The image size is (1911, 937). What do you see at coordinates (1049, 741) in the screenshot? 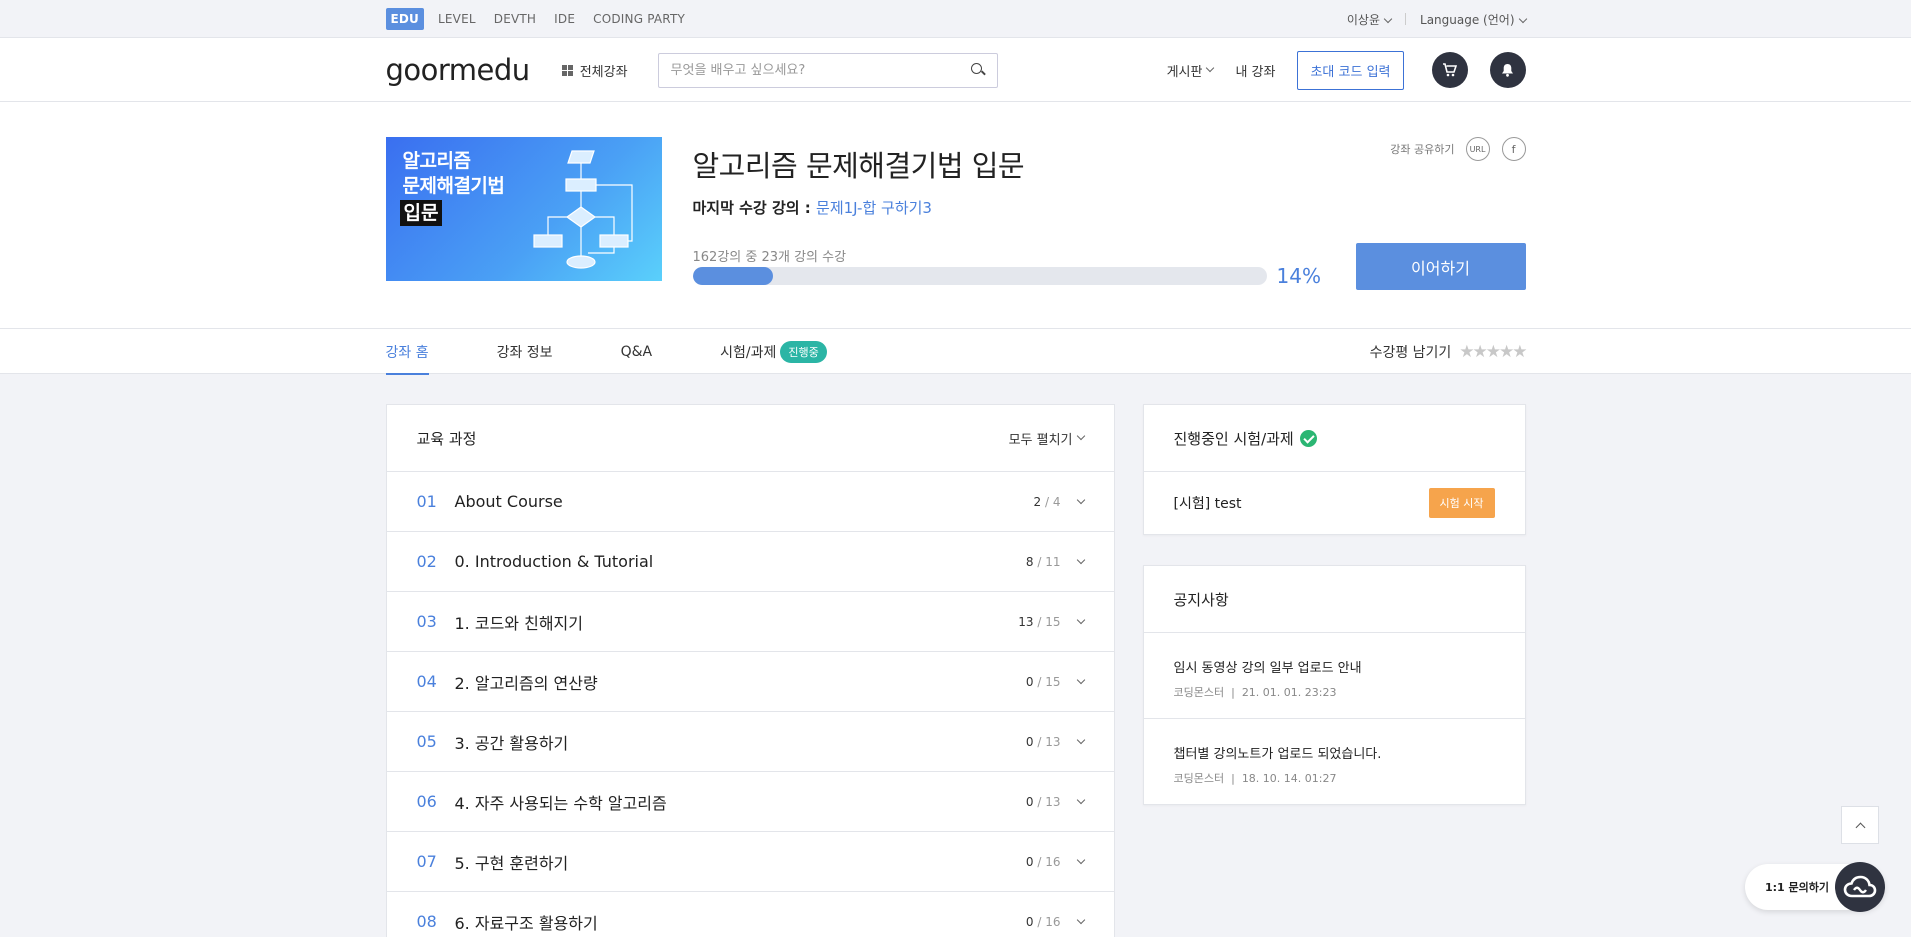
I see `section-total: / 13` at bounding box center [1049, 741].